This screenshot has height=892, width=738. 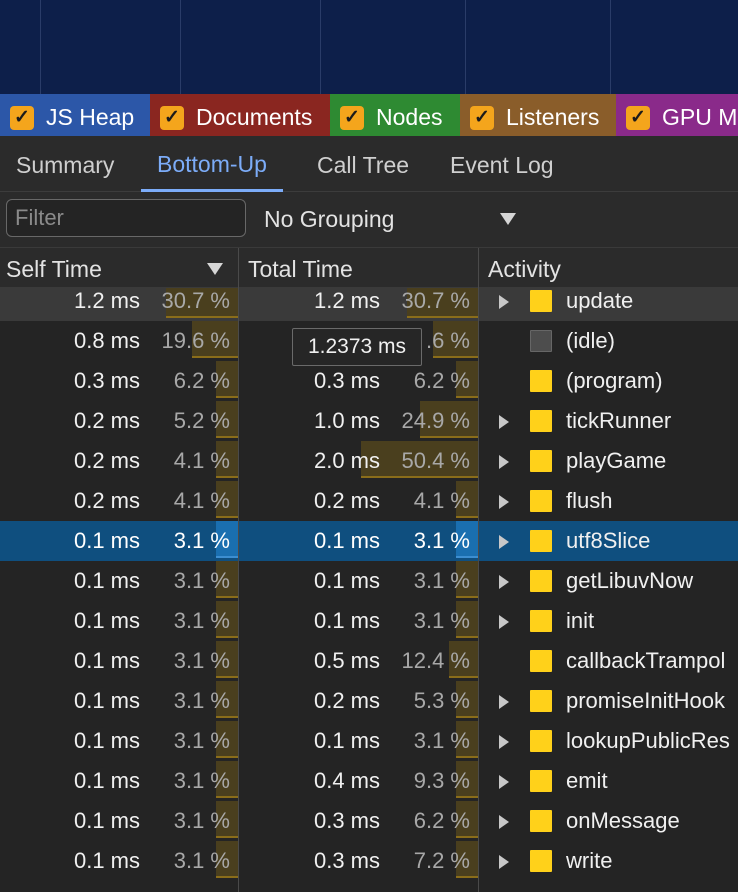 I want to click on filter-toolbar: No Grouping, so click(x=369, y=220).